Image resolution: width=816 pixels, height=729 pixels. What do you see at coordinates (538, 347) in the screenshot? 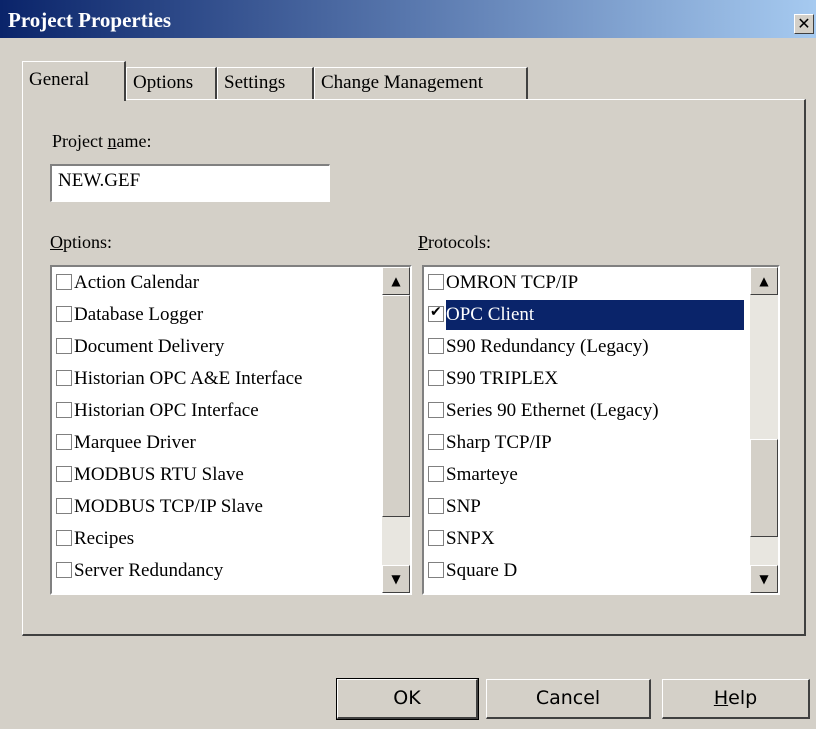
I see `list-item: S90 Redundancy (Legacy)` at bounding box center [538, 347].